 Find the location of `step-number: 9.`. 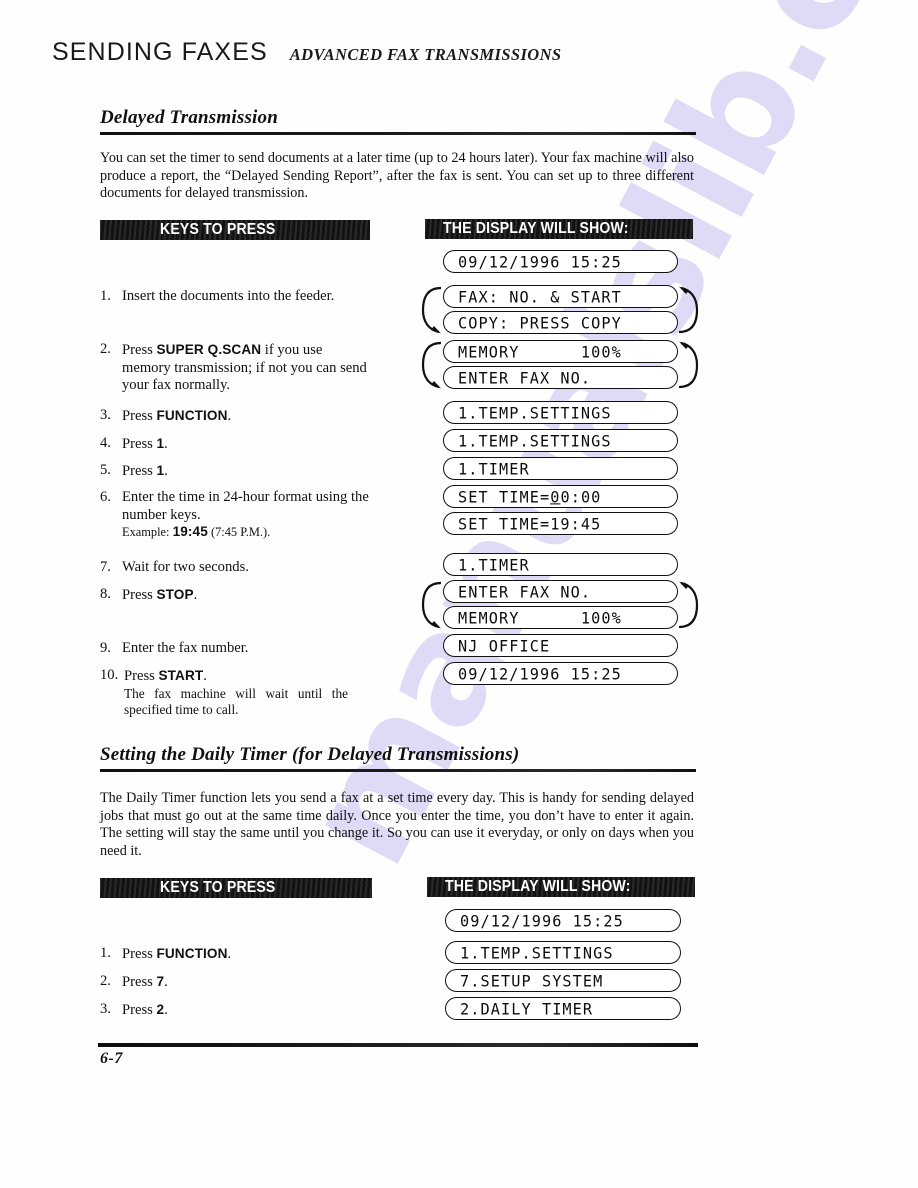

step-number: 9. is located at coordinates (105, 648).